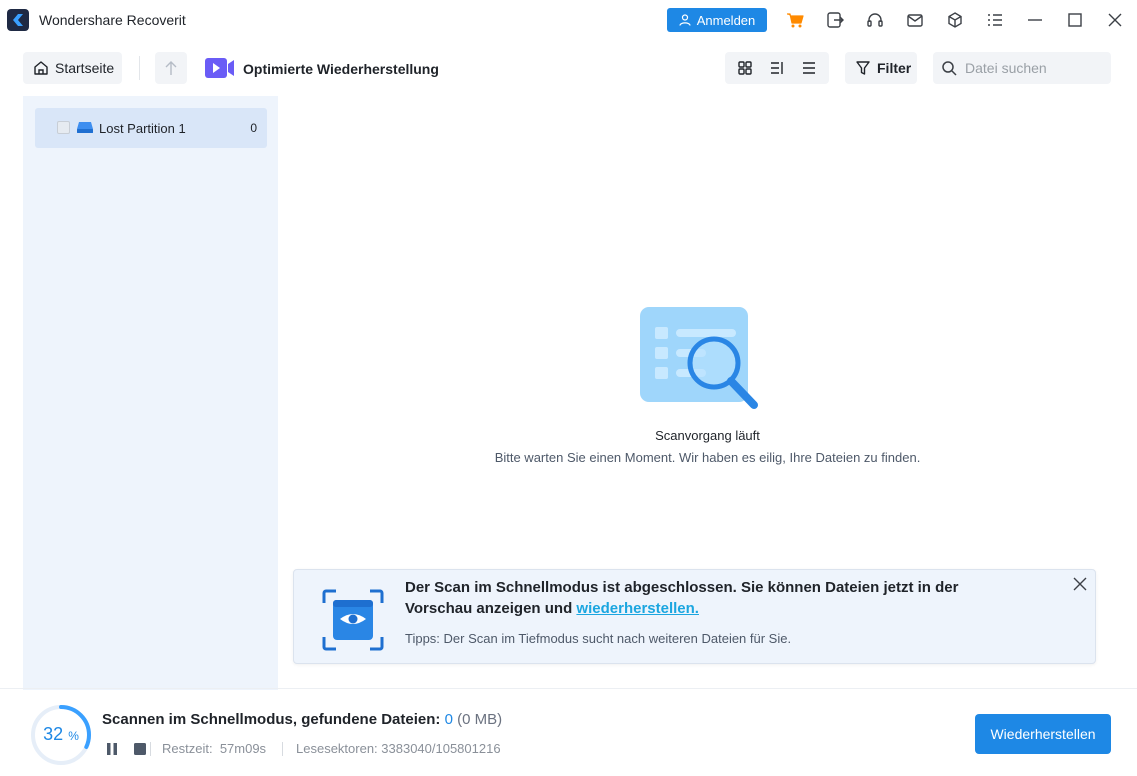 This screenshot has width=1137, height=776. Describe the element at coordinates (73, 736) in the screenshot. I see `progress-unit: %` at that location.